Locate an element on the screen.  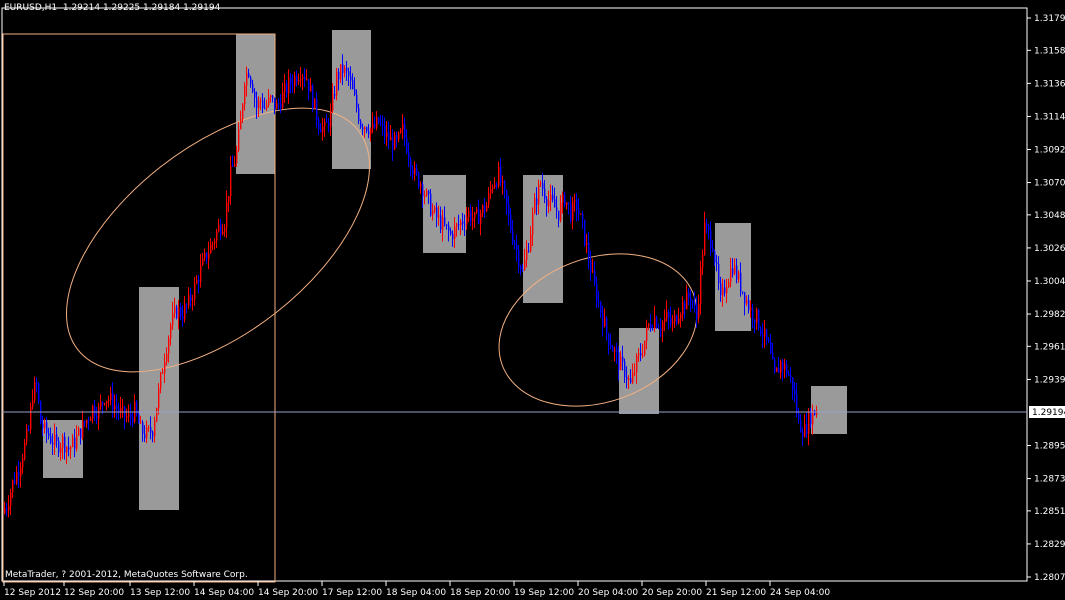
x-tick-label: 18 Sep 04:00 is located at coordinates (416, 593).